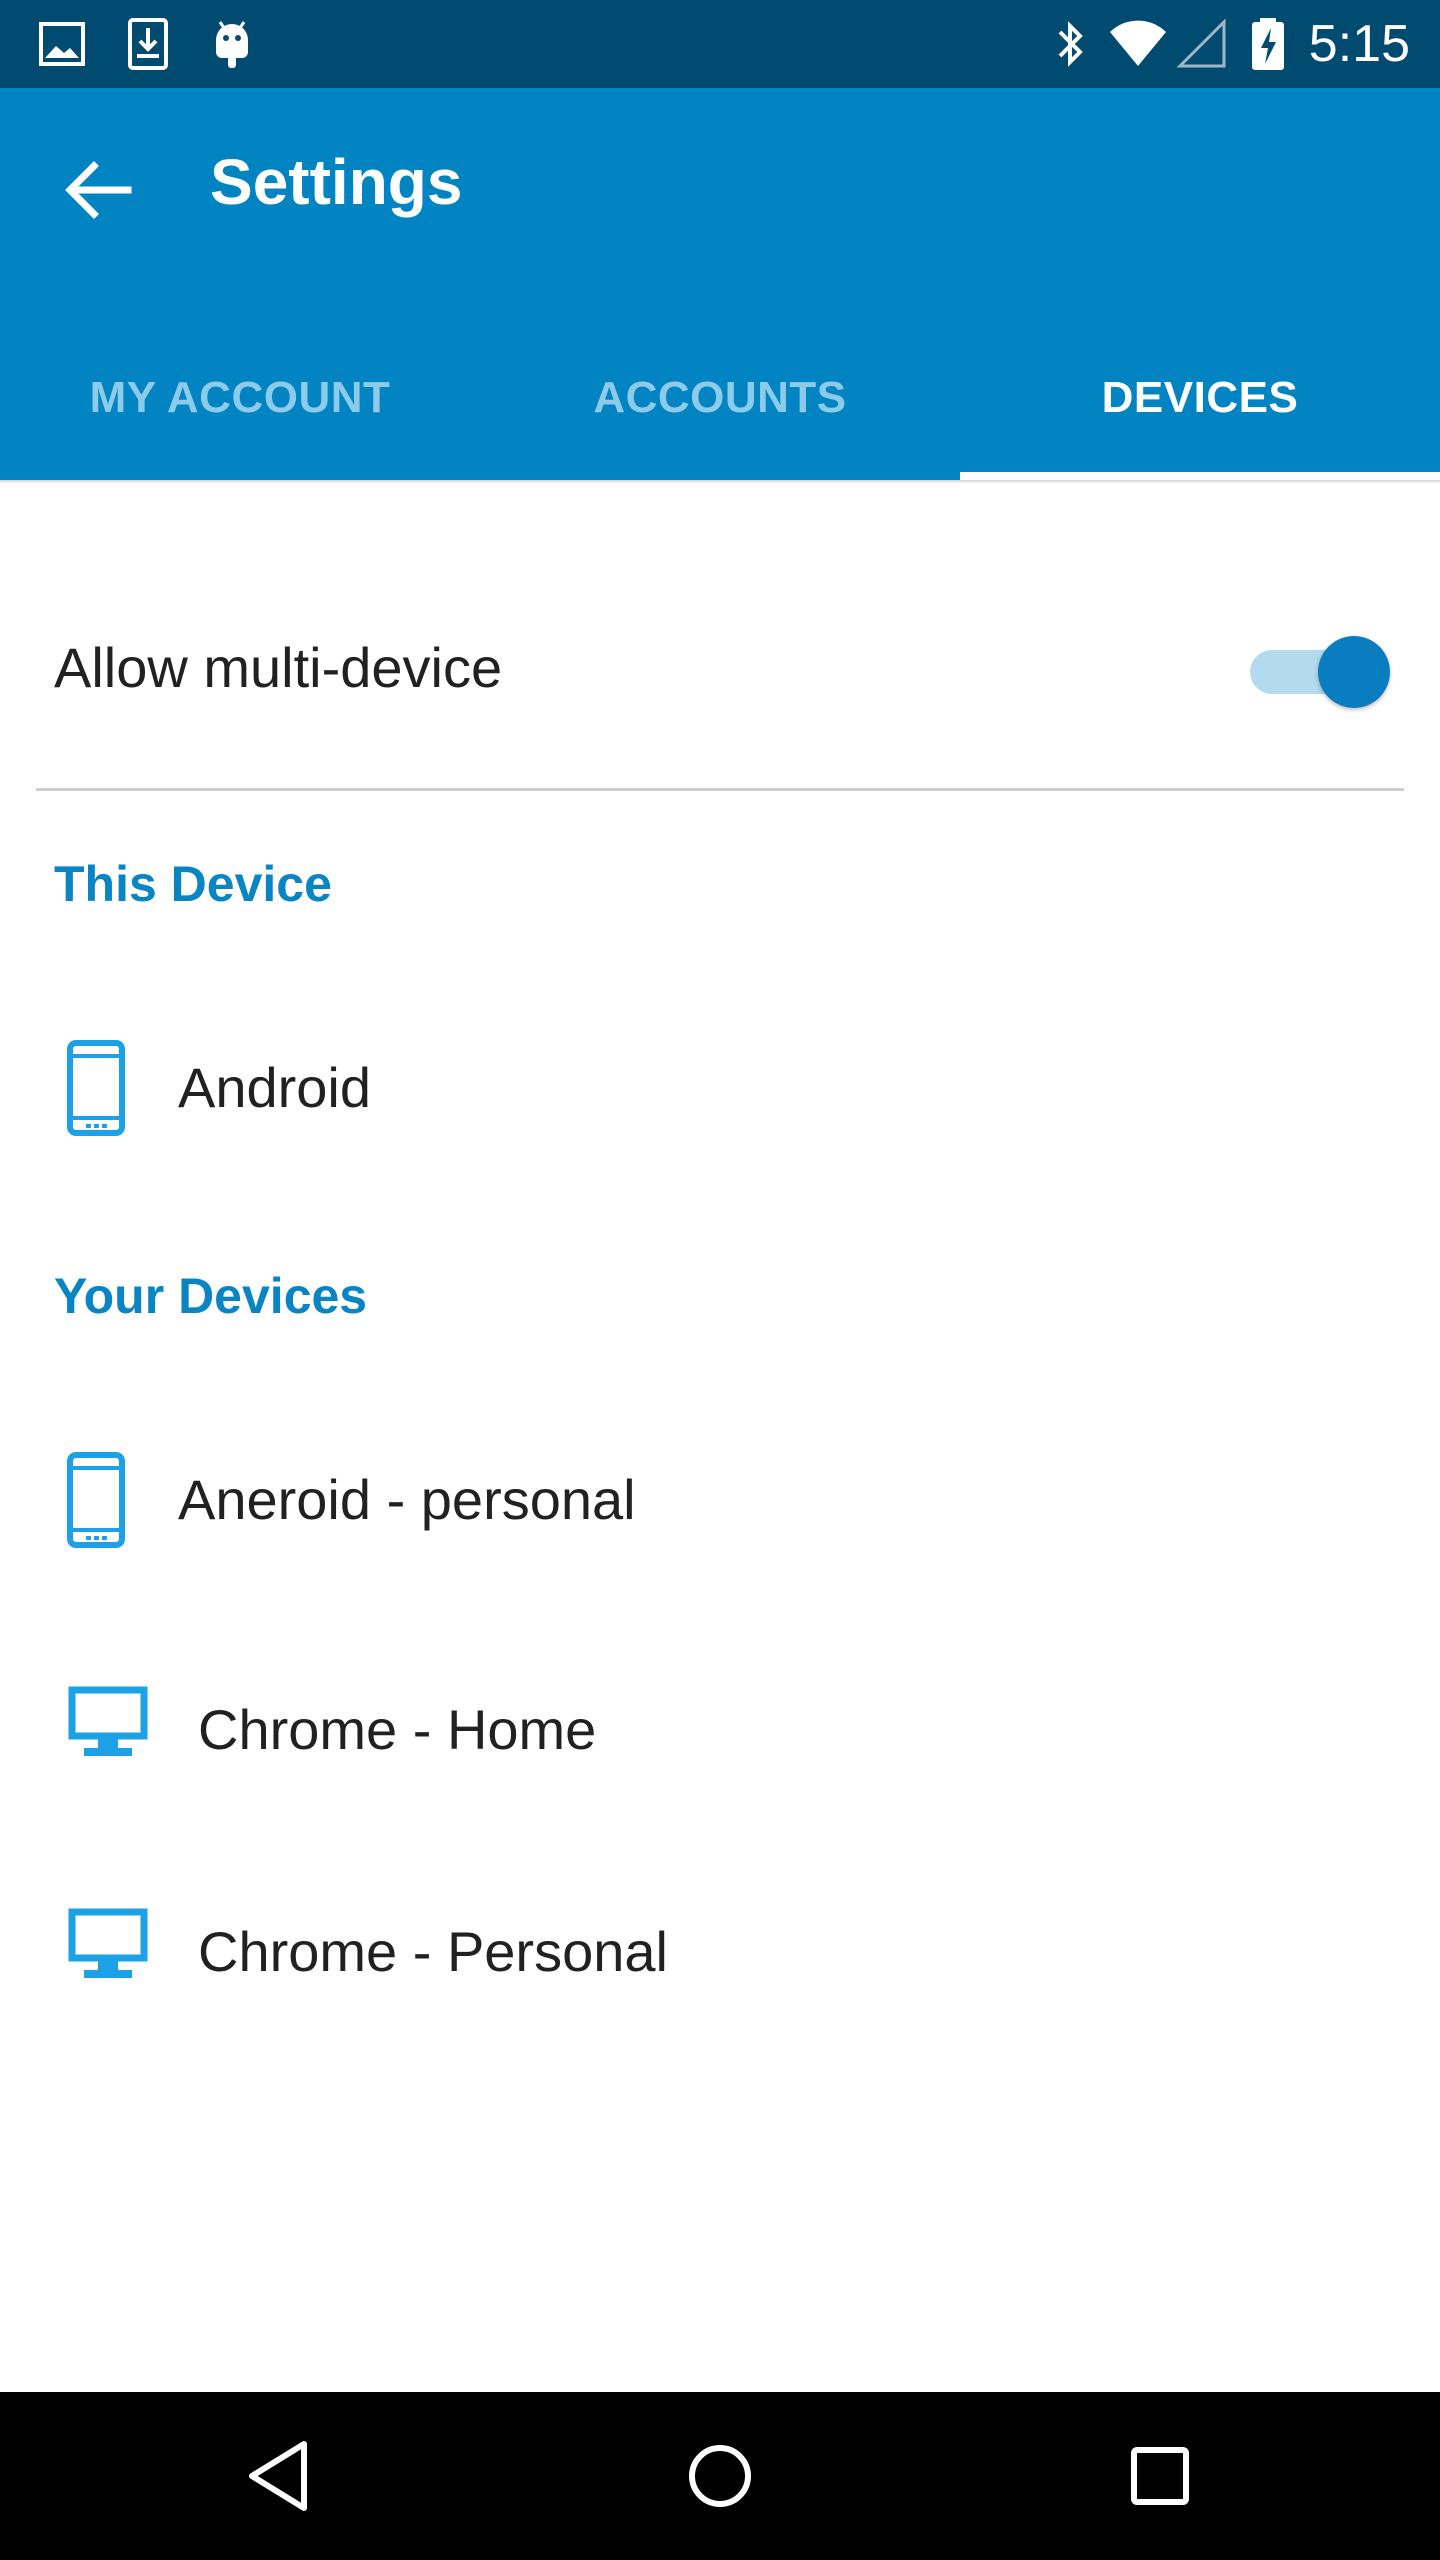 Image resolution: width=1440 pixels, height=2560 pixels. What do you see at coordinates (98, 190) in the screenshot?
I see `back-arrow-icon` at bounding box center [98, 190].